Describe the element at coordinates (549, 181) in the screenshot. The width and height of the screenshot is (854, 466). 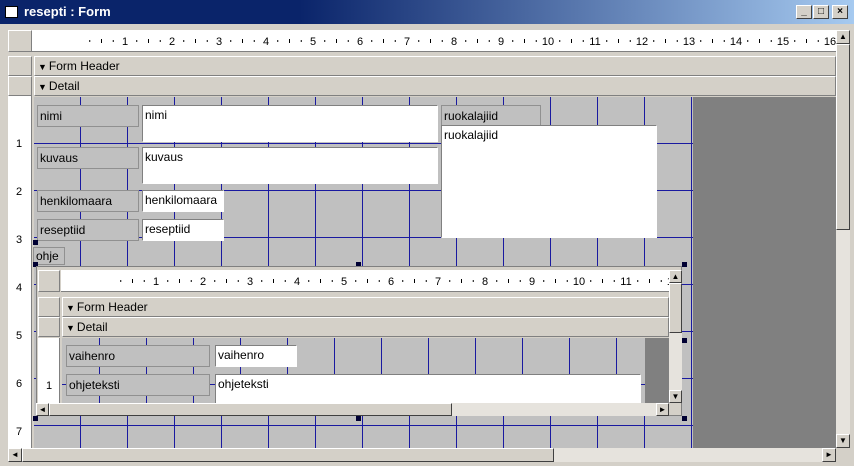
I see `ruokalajiid-listbox: ruokalajiid` at that location.